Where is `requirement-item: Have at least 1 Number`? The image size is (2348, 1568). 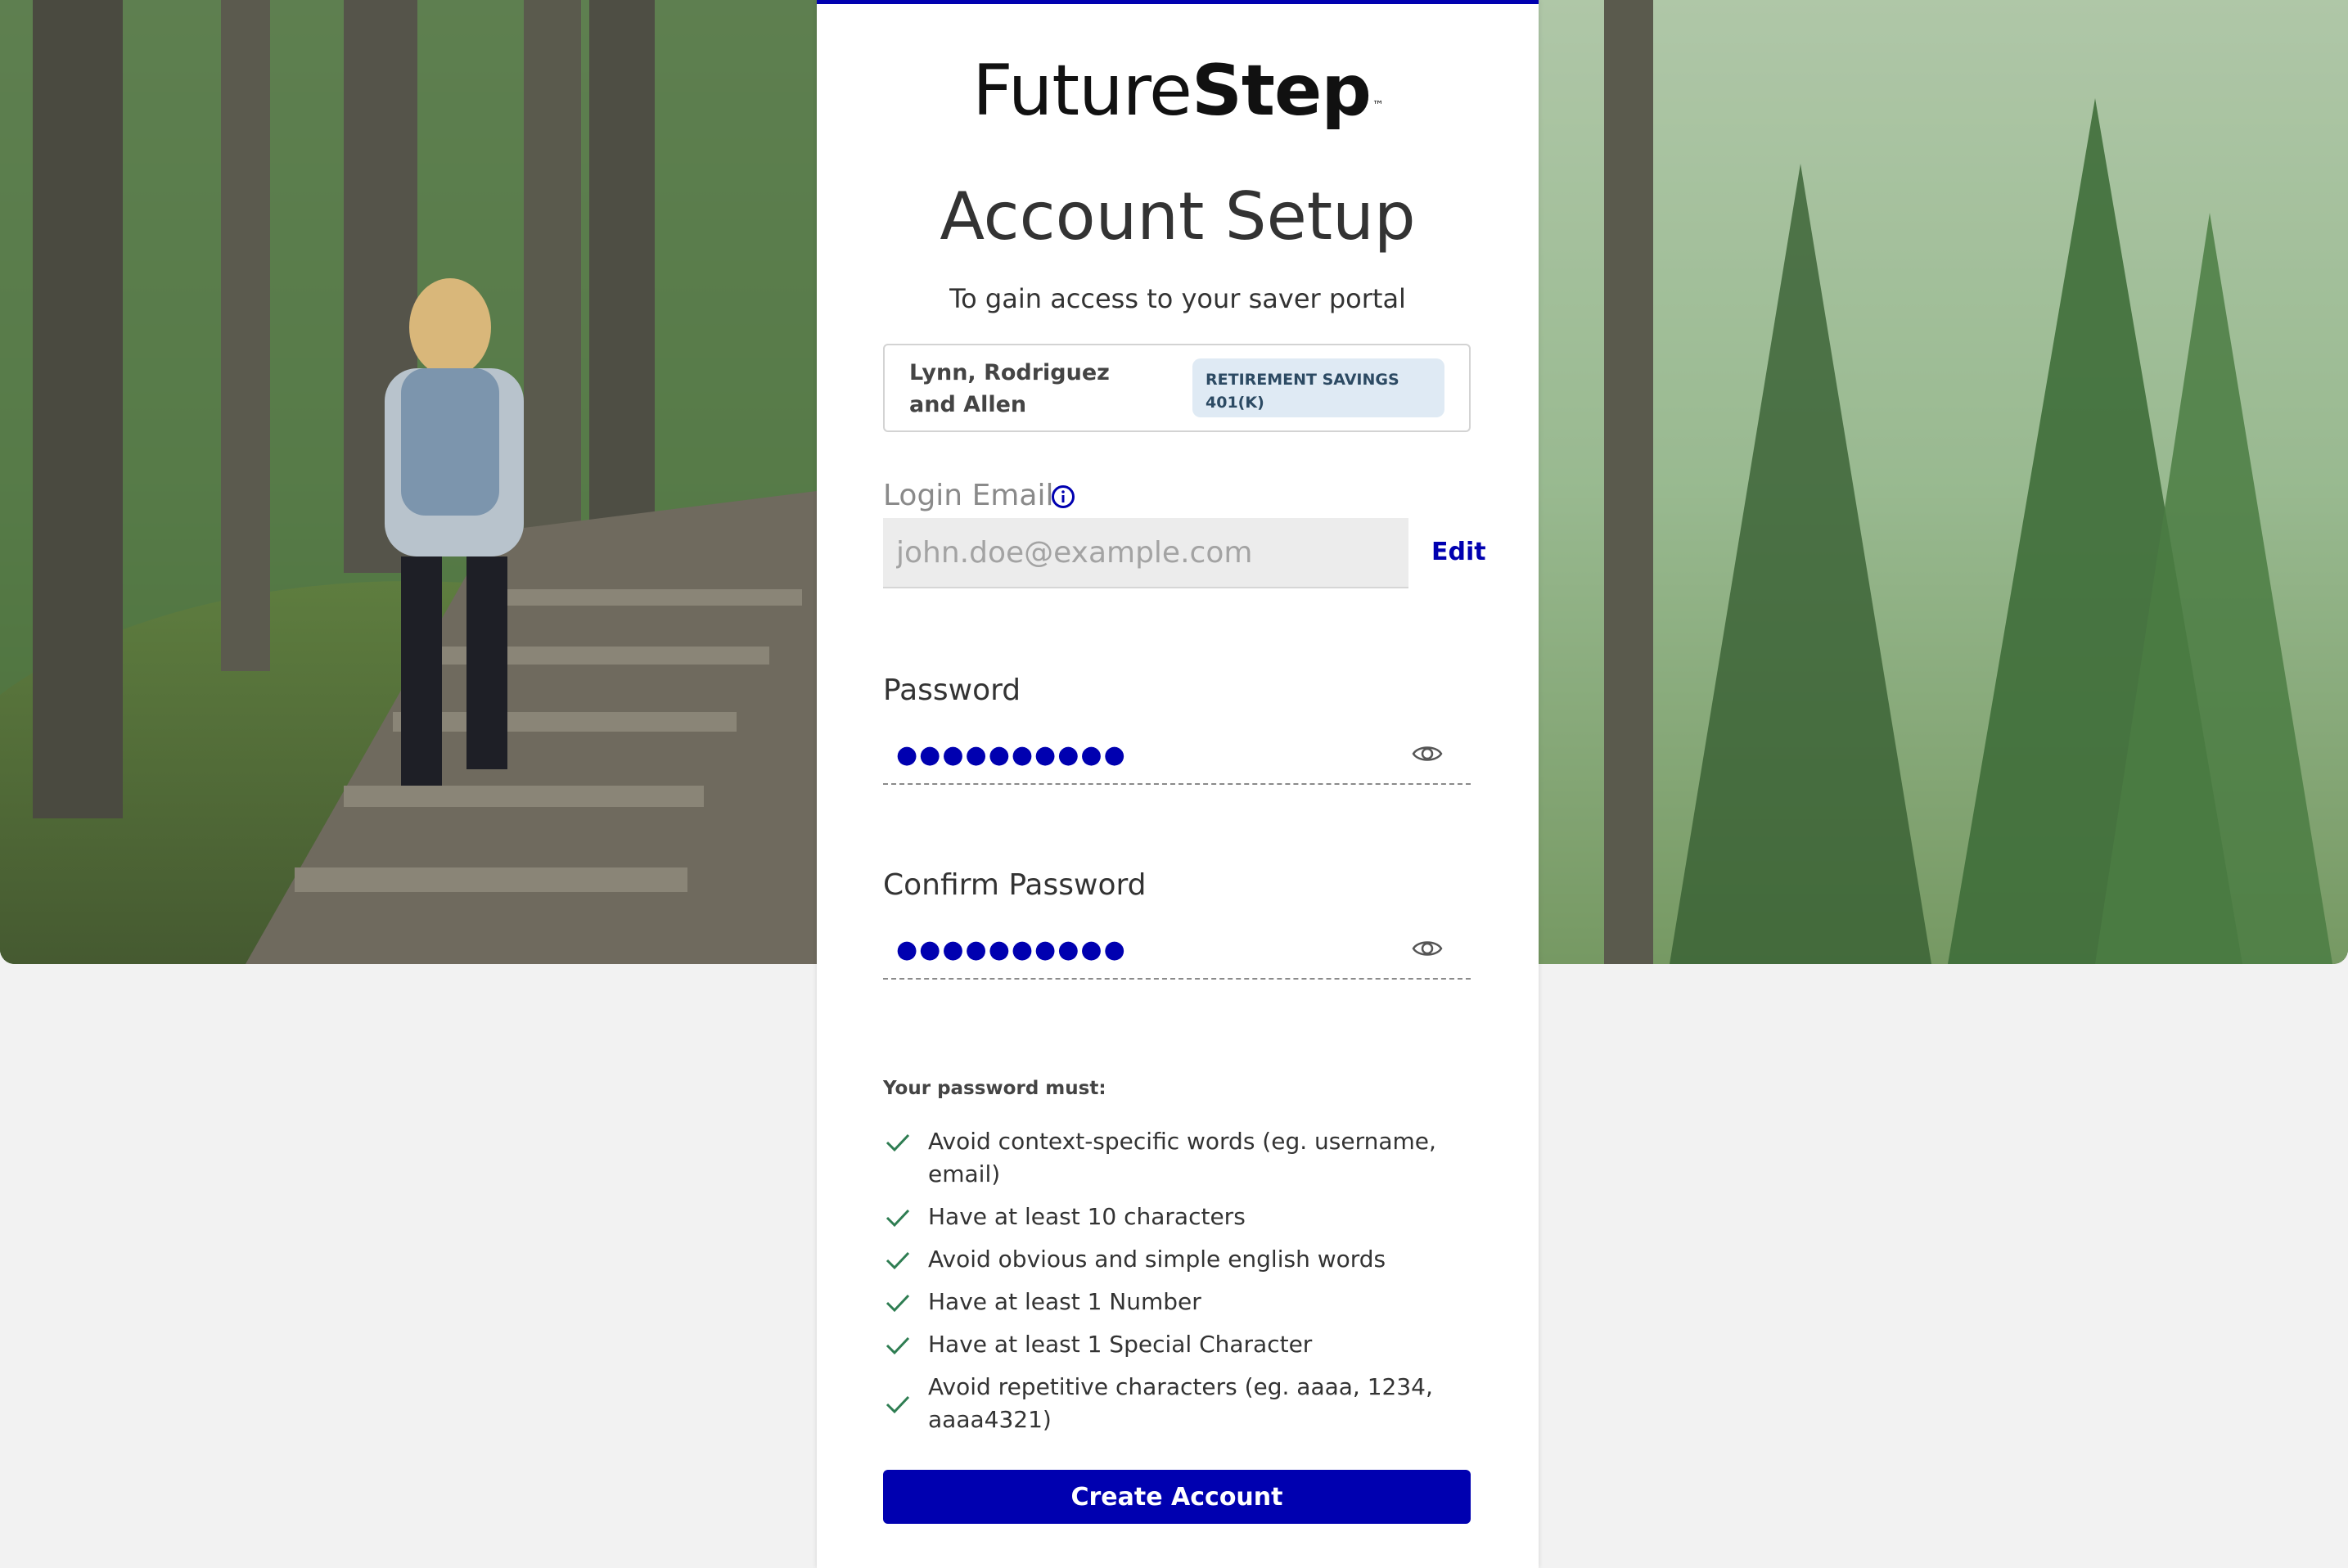
requirement-item: Have at least 1 Number is located at coordinates (1186, 1302).